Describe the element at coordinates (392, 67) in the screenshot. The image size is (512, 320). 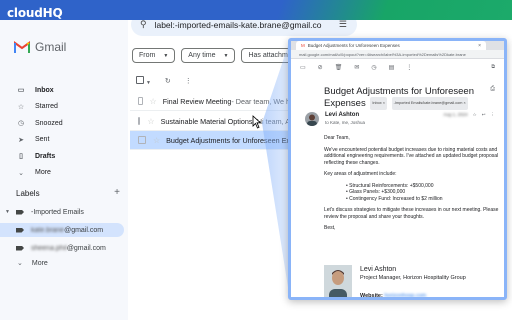
I see `move-to-icon: ▤` at that location.